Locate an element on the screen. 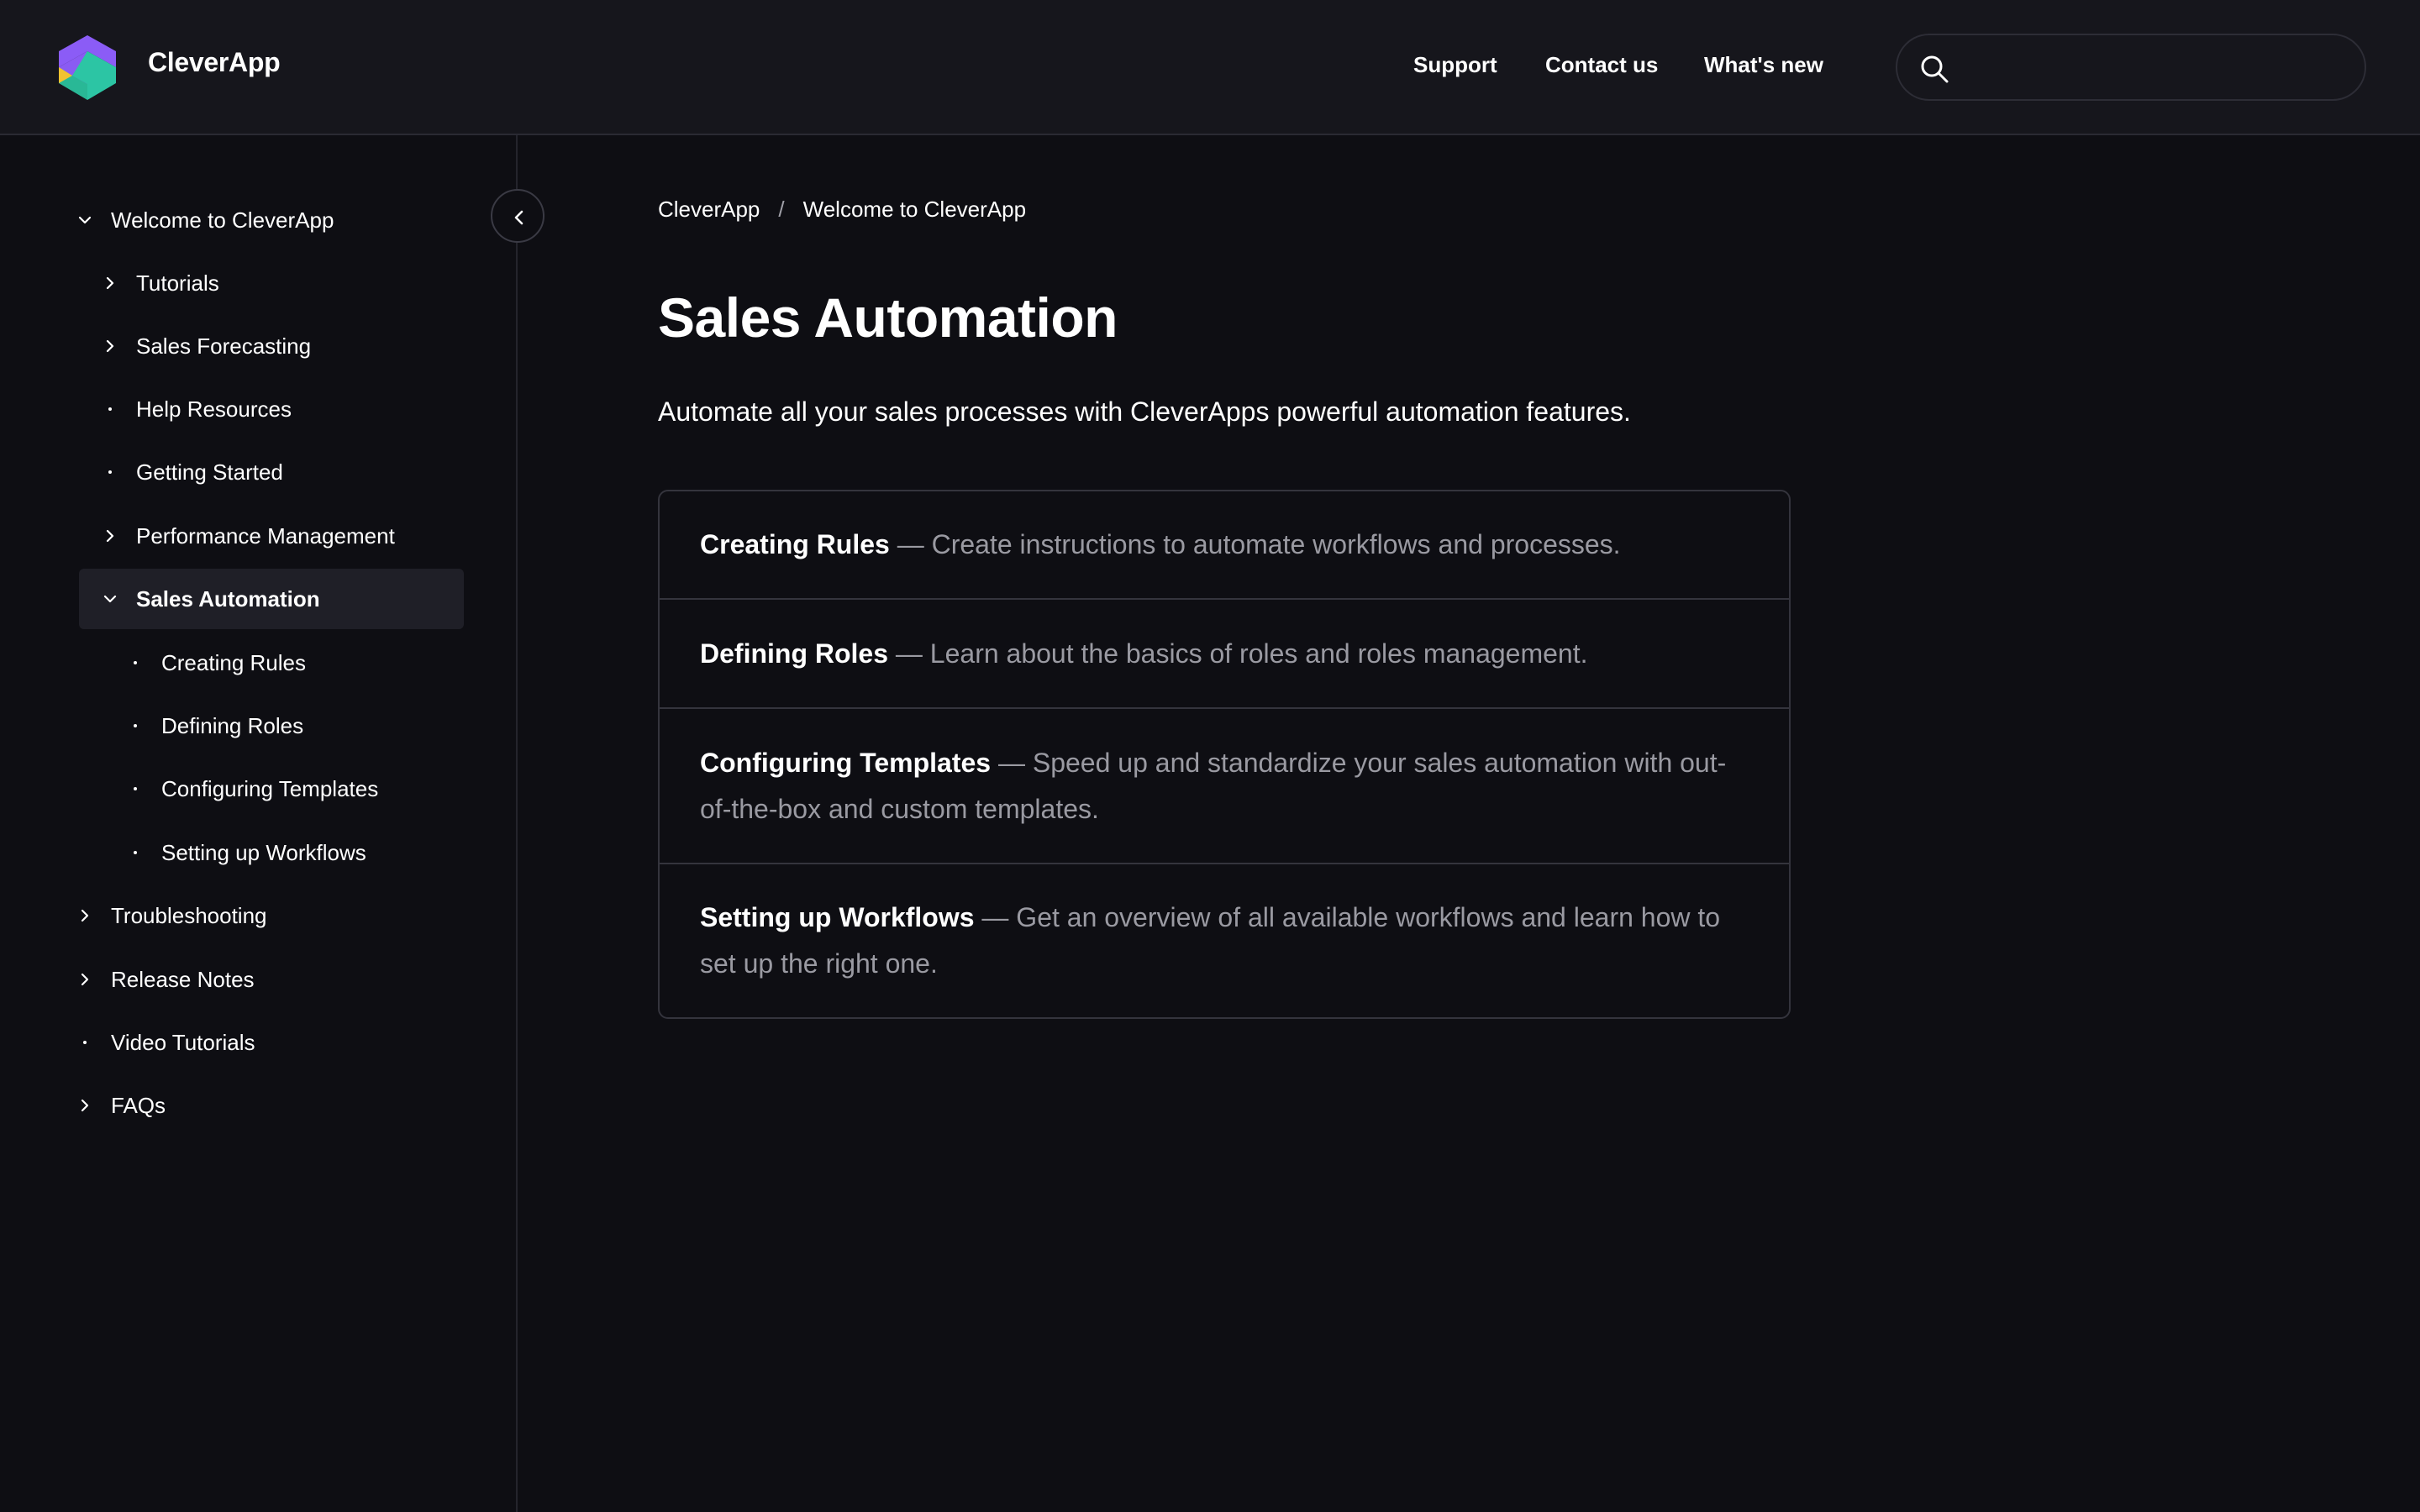 The width and height of the screenshot is (2420, 1512). sidebar-item-creating-rules: Creating Rules is located at coordinates (293, 663).